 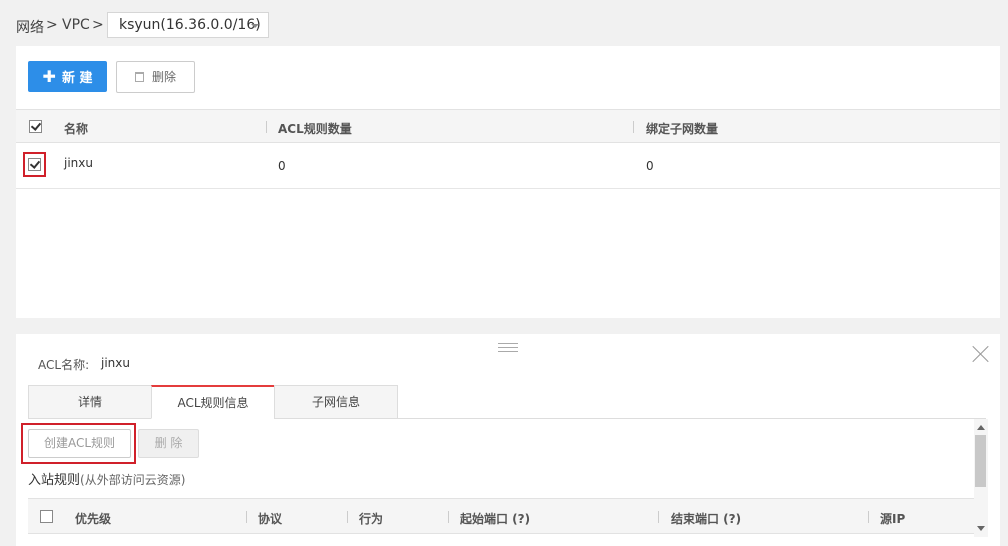 I want to click on scrollbar-thumb, so click(x=980, y=461).